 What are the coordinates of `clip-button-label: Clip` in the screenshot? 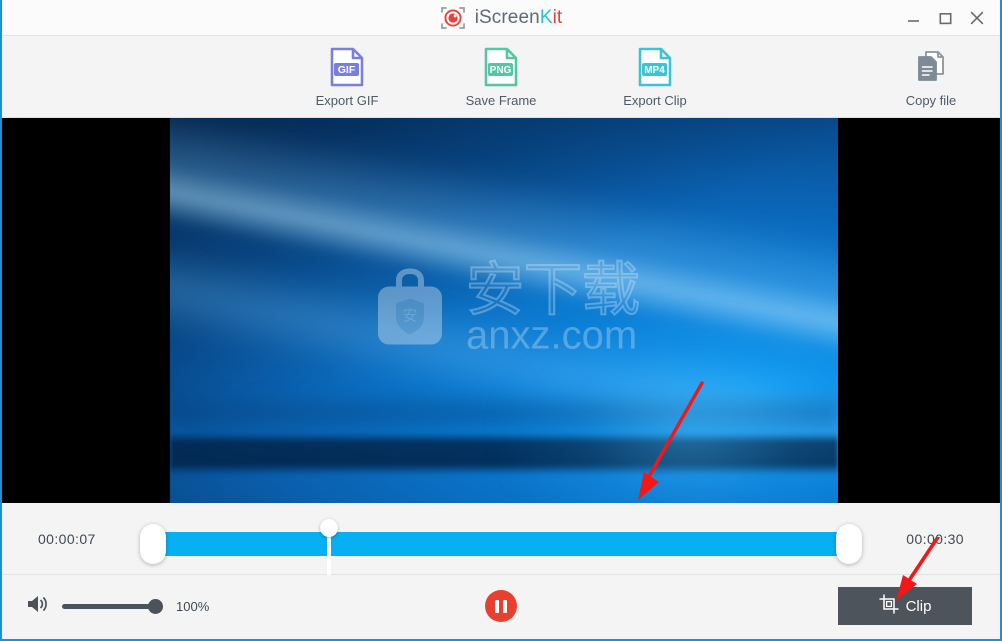 It's located at (918, 606).